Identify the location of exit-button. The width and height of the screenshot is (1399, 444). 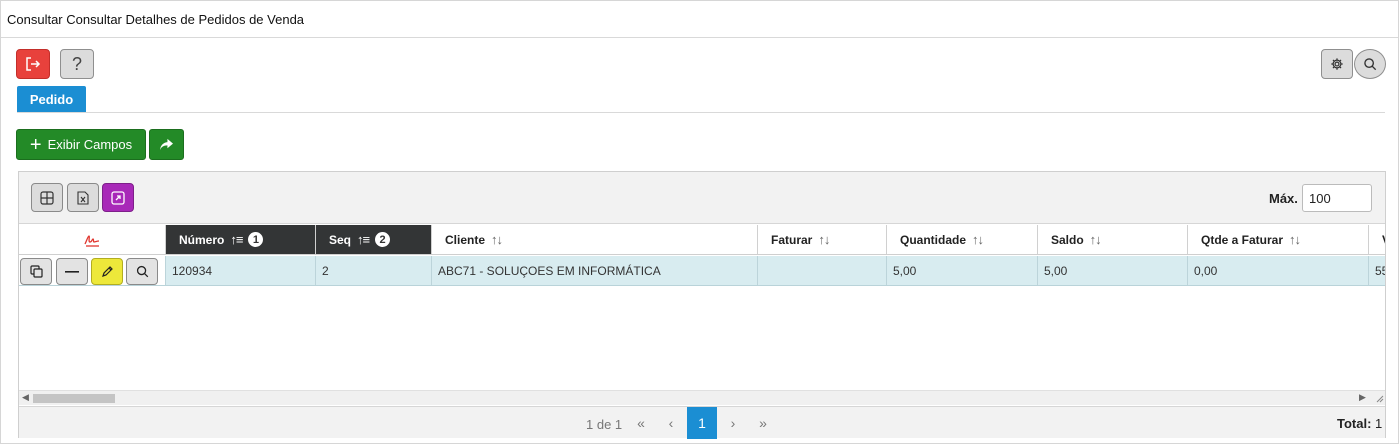
(33, 64).